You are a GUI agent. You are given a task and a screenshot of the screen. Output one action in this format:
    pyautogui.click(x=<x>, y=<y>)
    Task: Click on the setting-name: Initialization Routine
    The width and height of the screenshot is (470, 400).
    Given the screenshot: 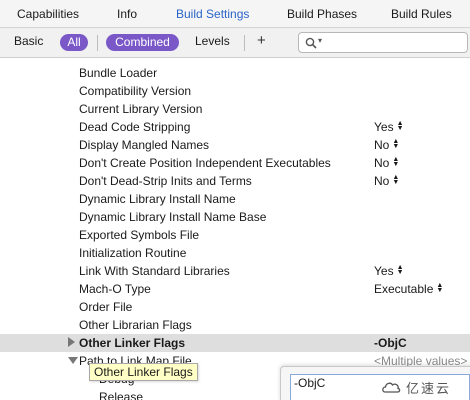 What is the action you would take?
    pyautogui.click(x=133, y=253)
    